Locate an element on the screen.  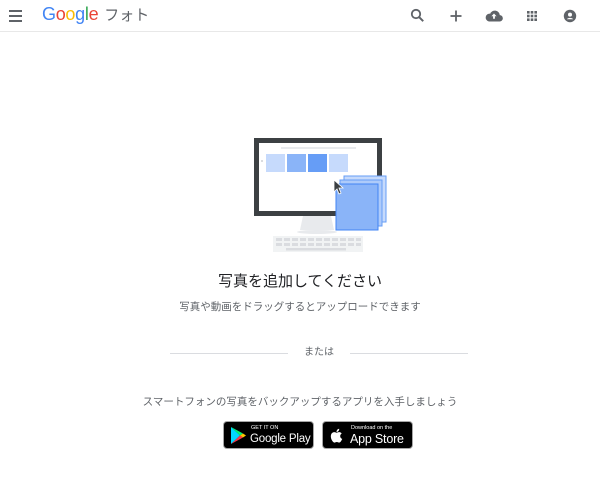
account-icon is located at coordinates (570, 16).